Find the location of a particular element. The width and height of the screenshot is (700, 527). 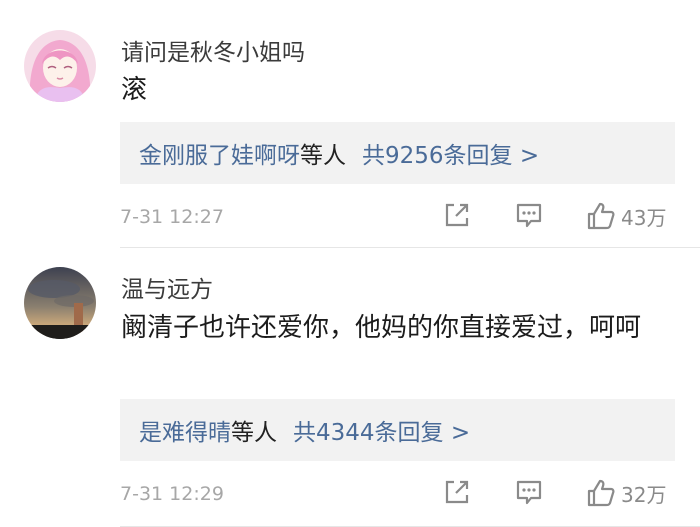

reply-users: 是难得晴 is located at coordinates (185, 430).